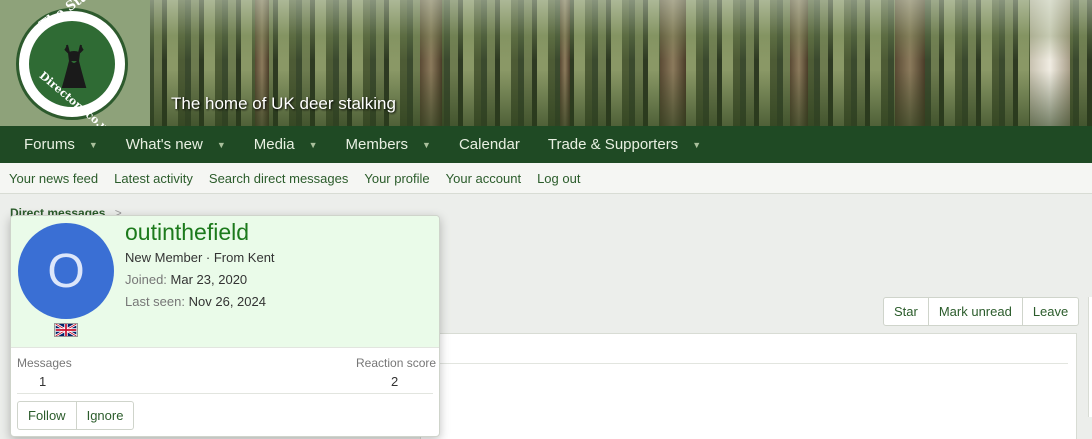 Image resolution: width=1092 pixels, height=439 pixels. I want to click on joined-value: Mar 23, 2020, so click(209, 279).